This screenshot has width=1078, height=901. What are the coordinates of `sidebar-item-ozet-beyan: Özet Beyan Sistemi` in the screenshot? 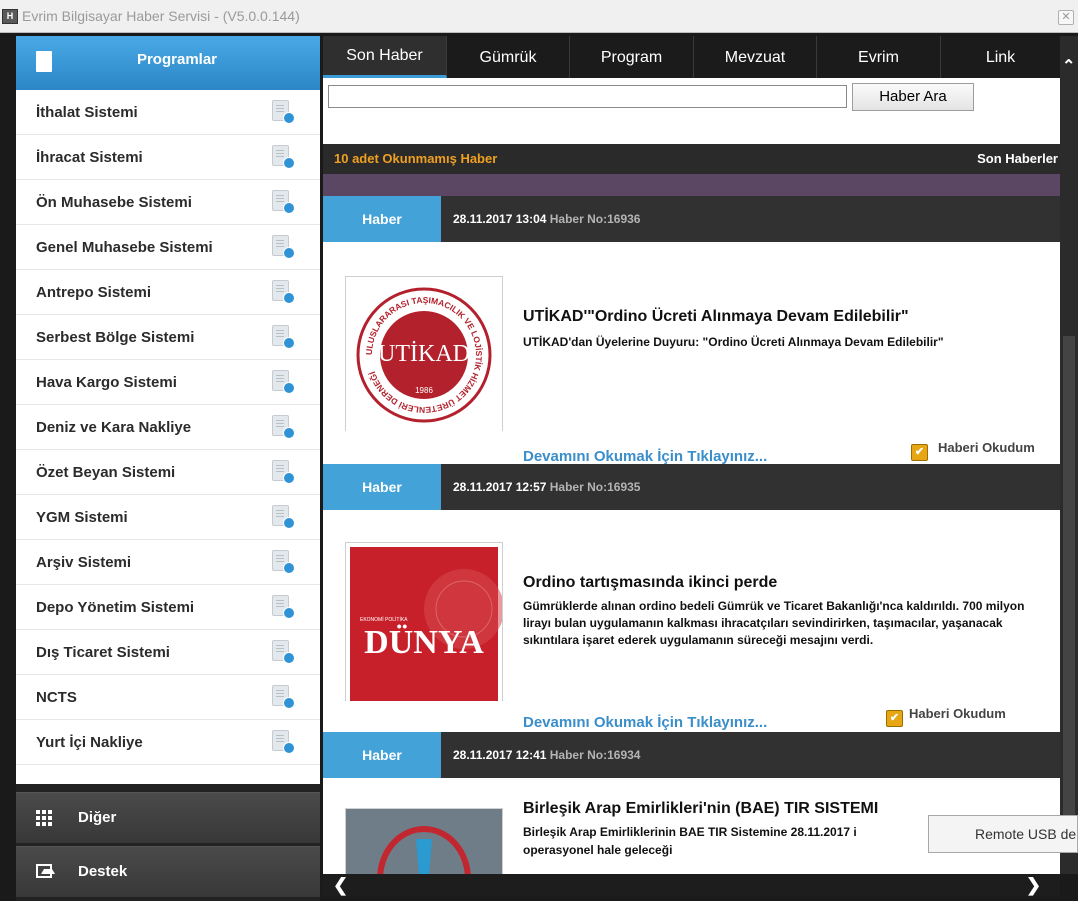 It's located at (168, 472).